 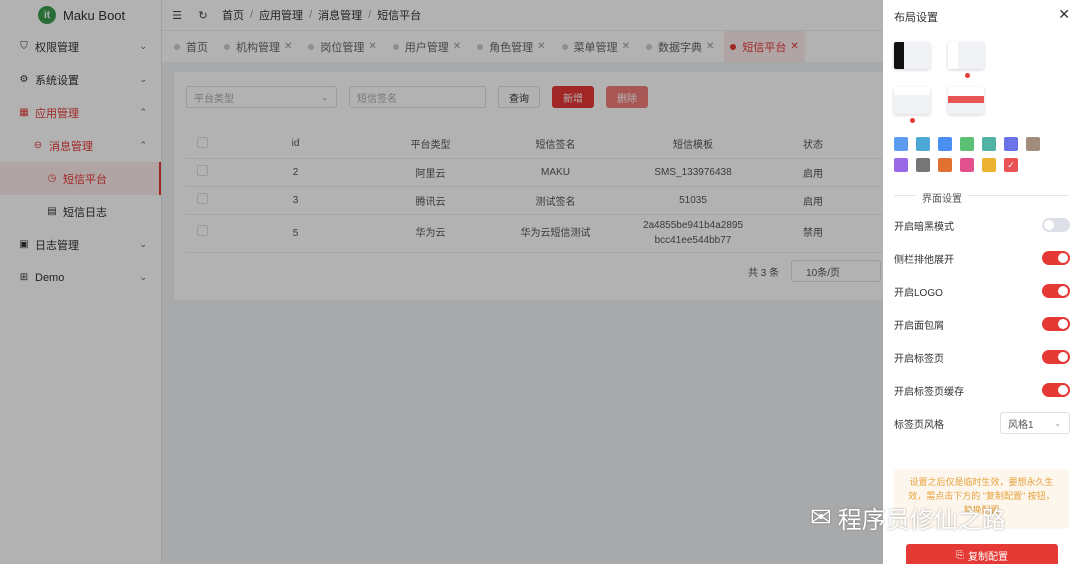 I want to click on tab-style-select: 风格1 ⌄, so click(x=1035, y=423).